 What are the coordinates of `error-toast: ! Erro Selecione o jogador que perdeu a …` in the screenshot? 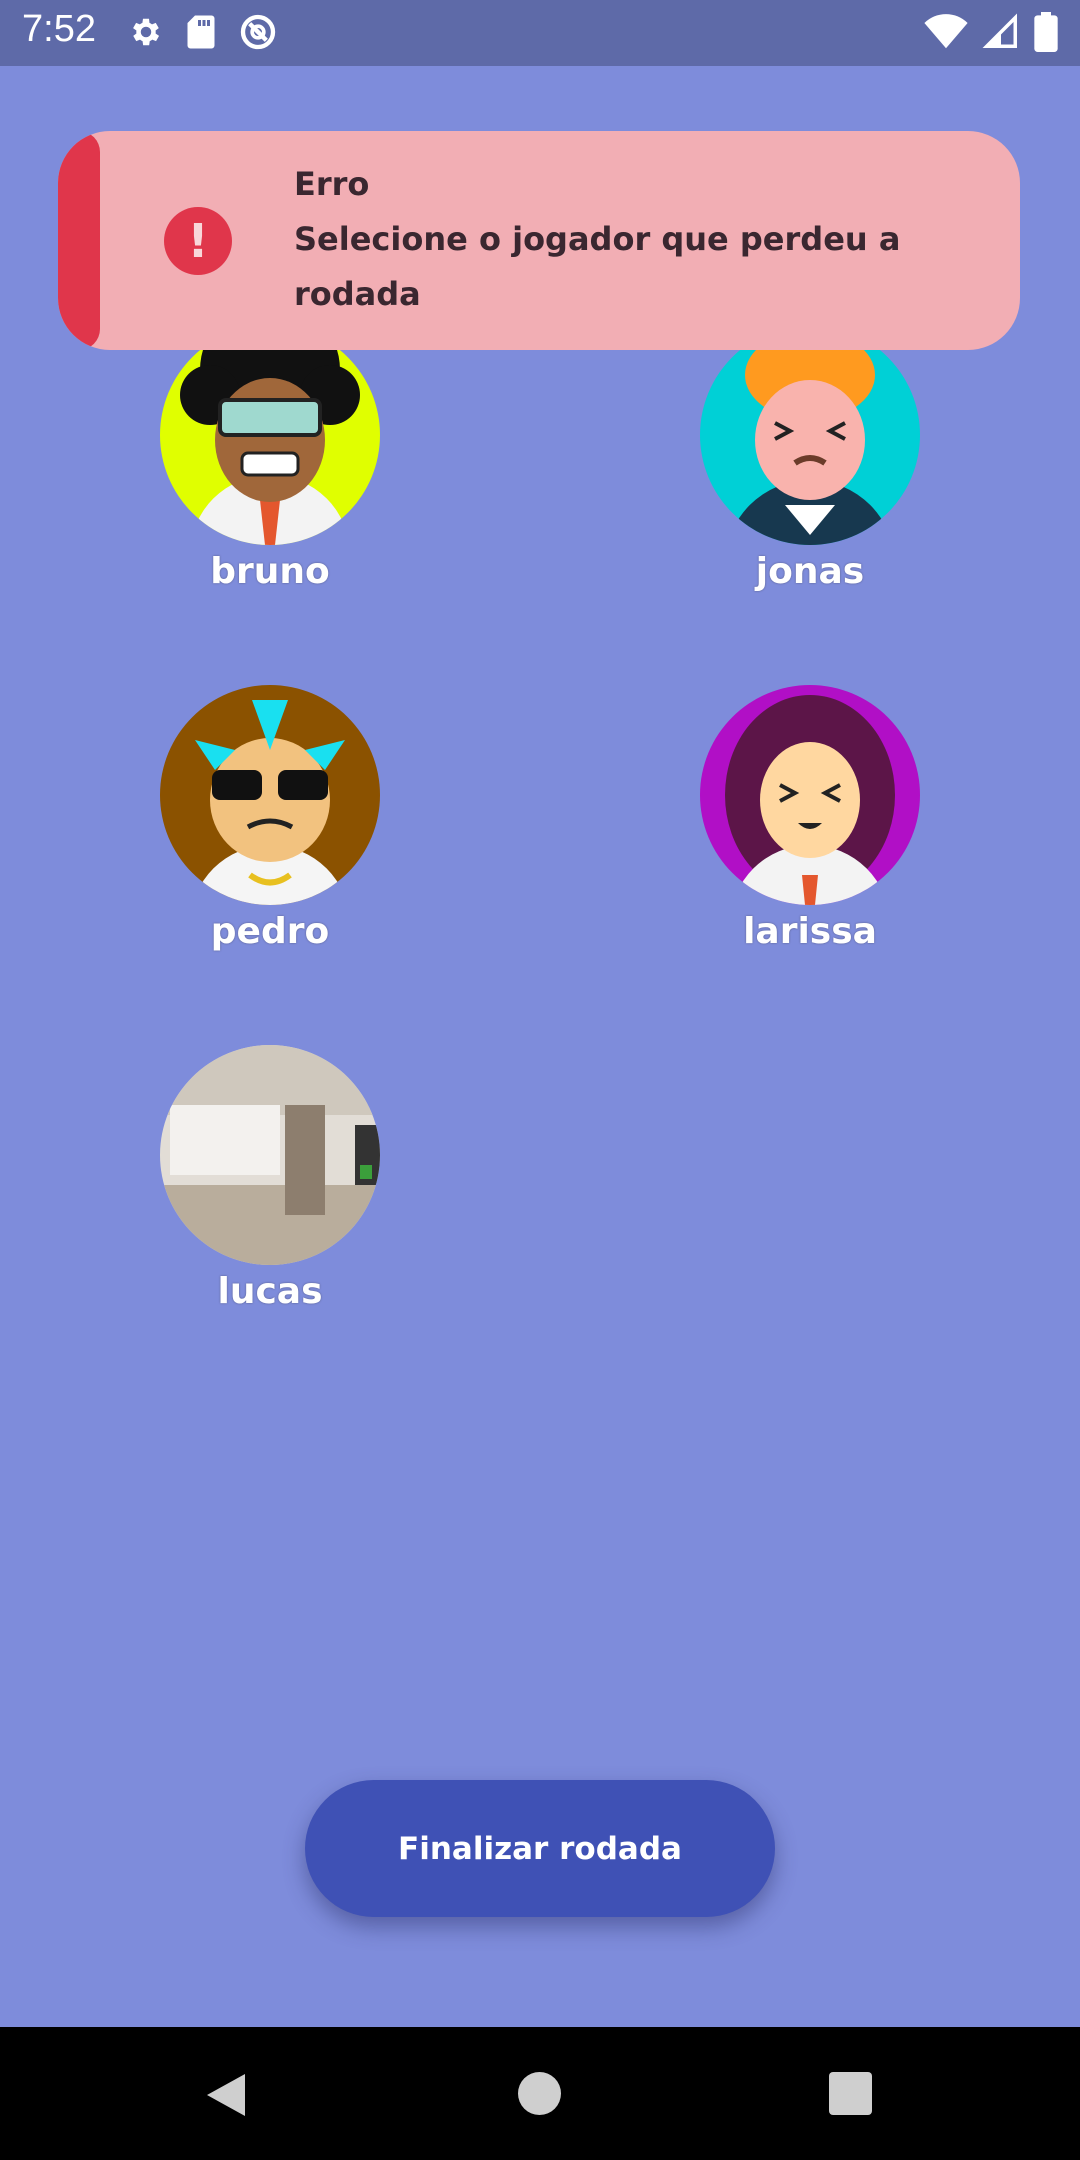 It's located at (539, 240).